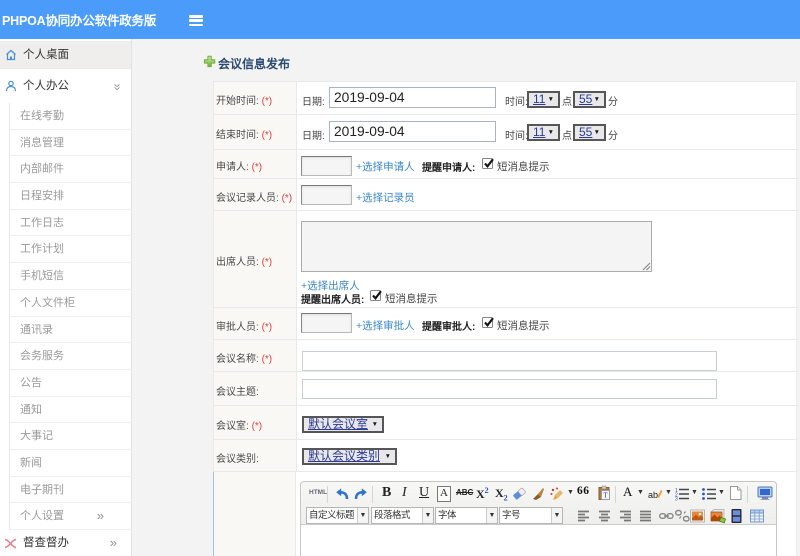  Describe the element at coordinates (605, 496) in the screenshot. I see `svg-text: T` at that location.